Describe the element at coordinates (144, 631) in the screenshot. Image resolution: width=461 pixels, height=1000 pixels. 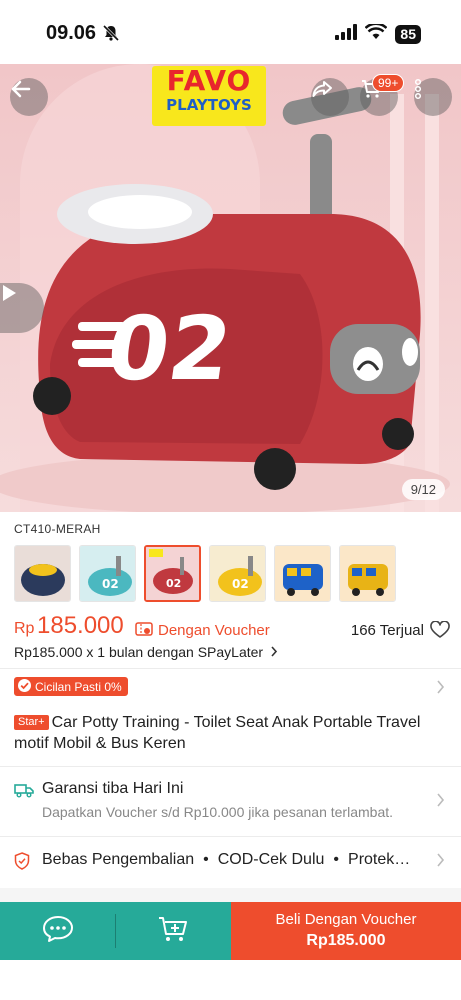
I see `voucher-icon` at that location.